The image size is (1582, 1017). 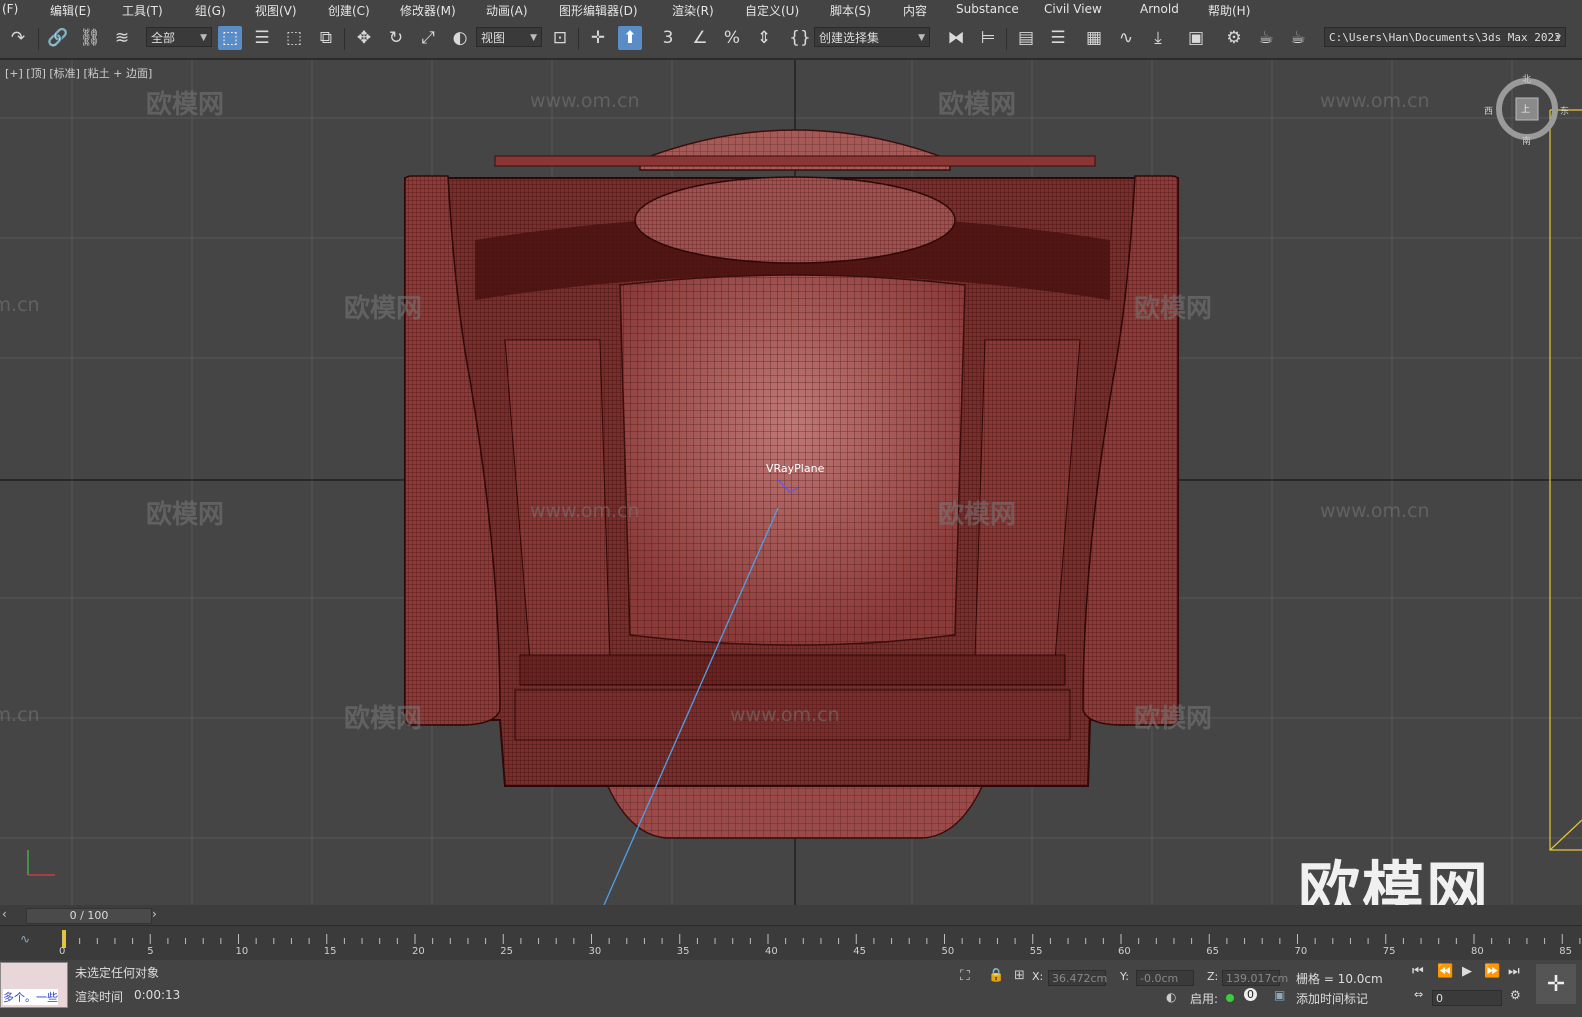 What do you see at coordinates (30, 997) in the screenshot?
I see `listener-text: 多个。一些` at bounding box center [30, 997].